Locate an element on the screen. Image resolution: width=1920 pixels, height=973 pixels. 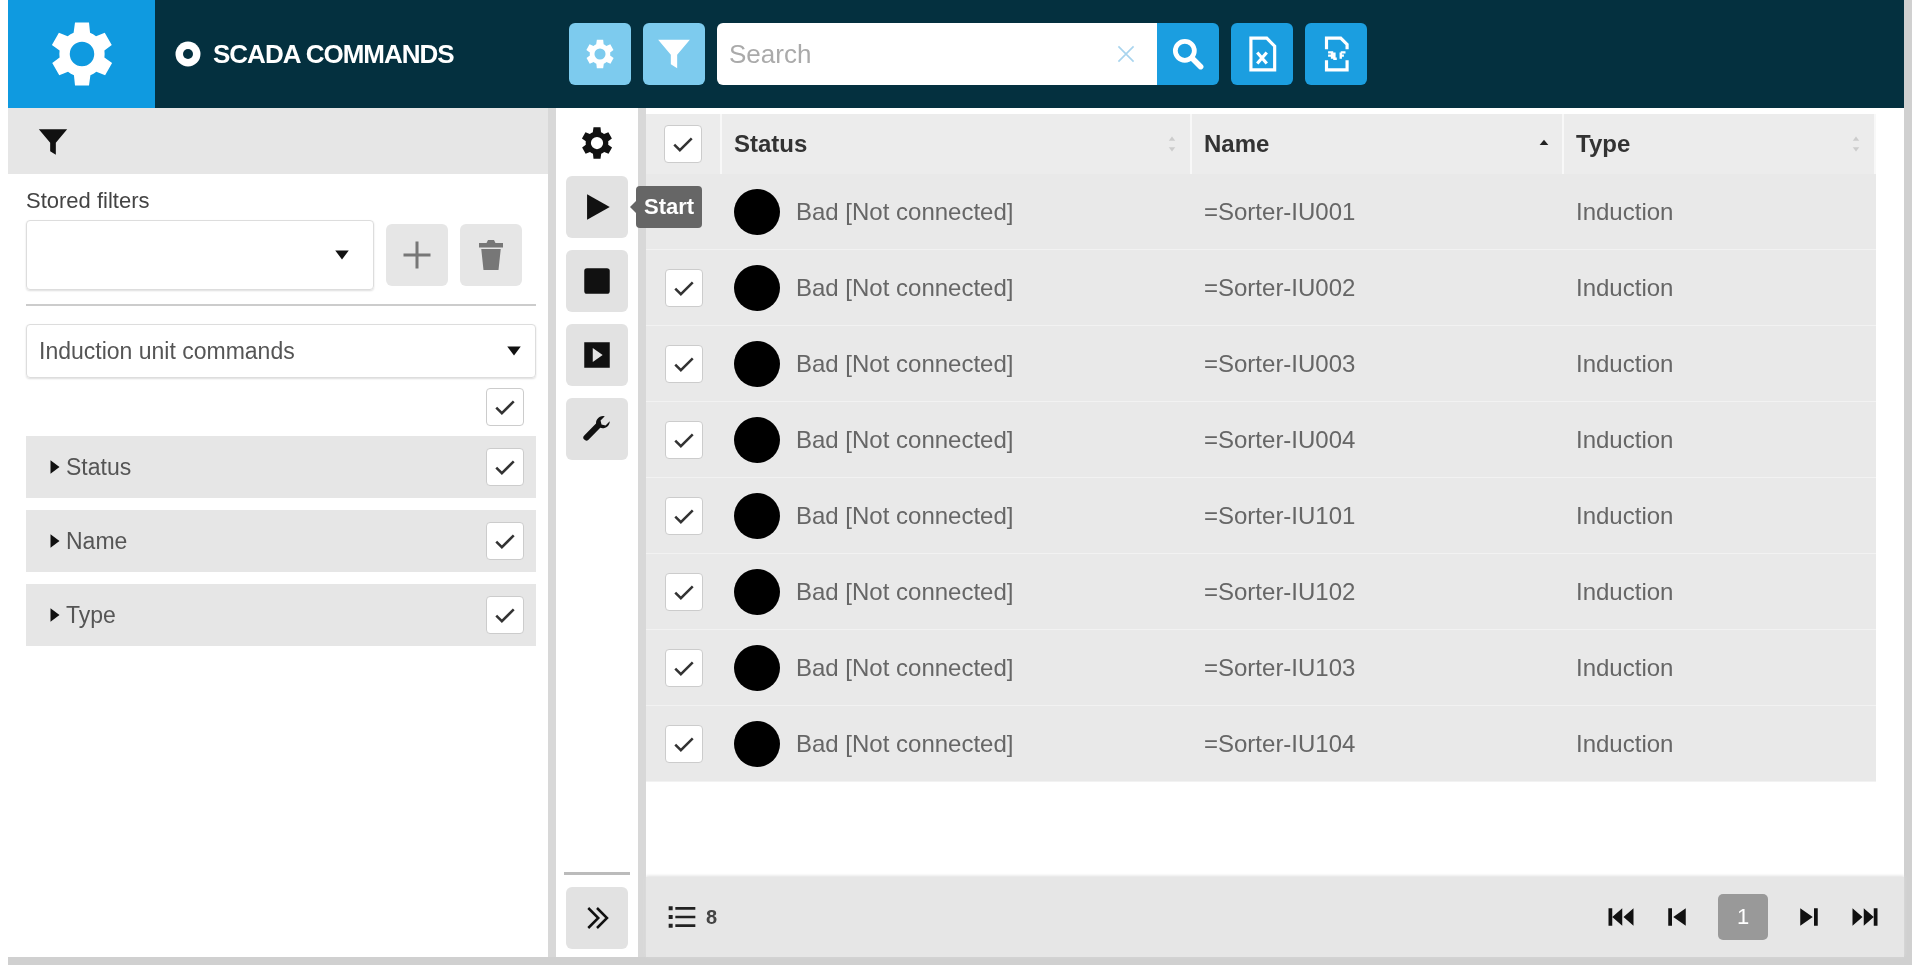
field-name: Name is located at coordinates (97, 541).